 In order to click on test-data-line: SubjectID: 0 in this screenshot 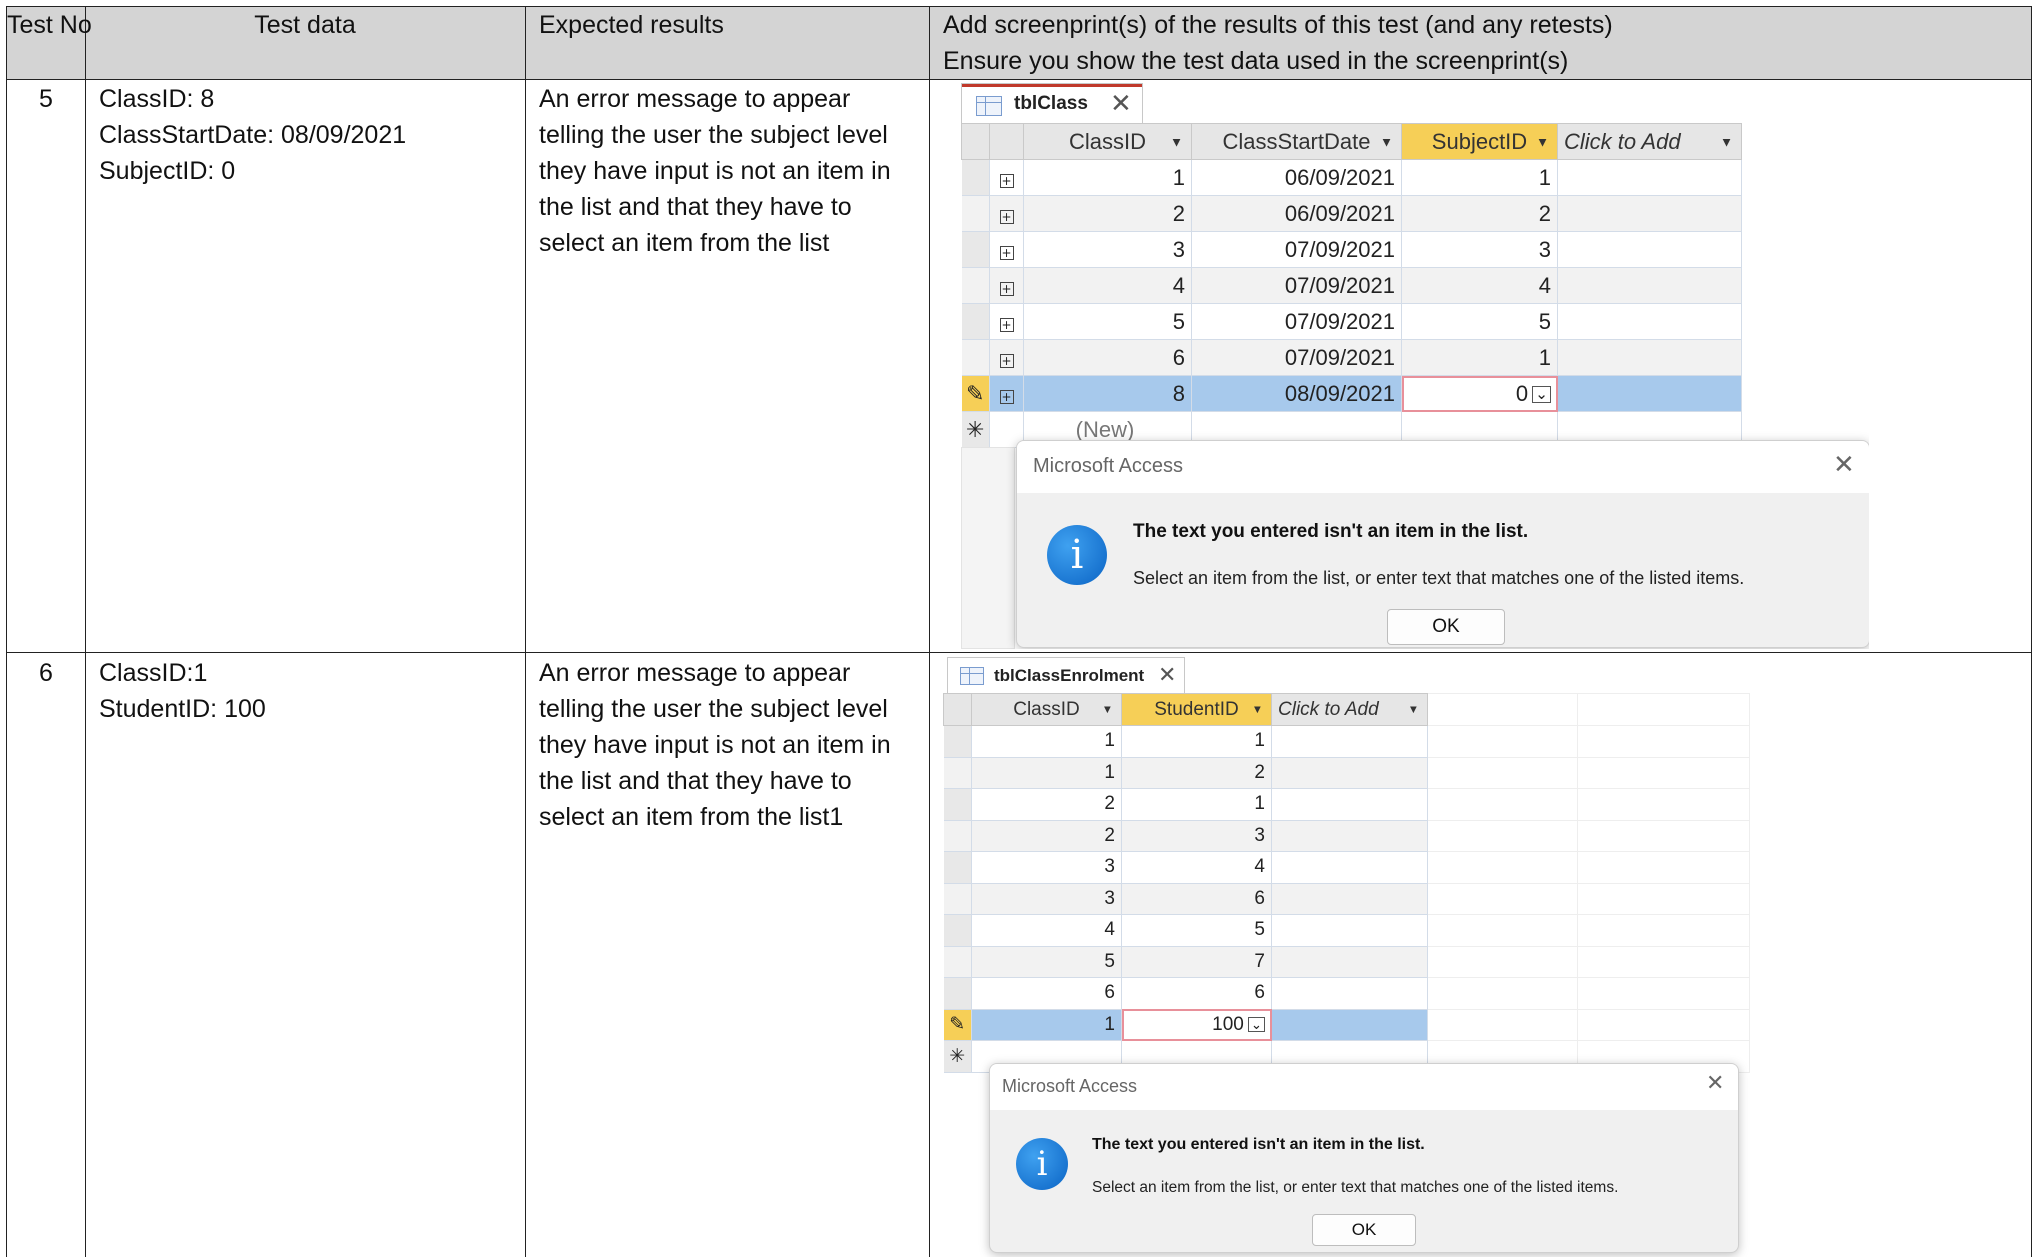, I will do `click(167, 171)`.